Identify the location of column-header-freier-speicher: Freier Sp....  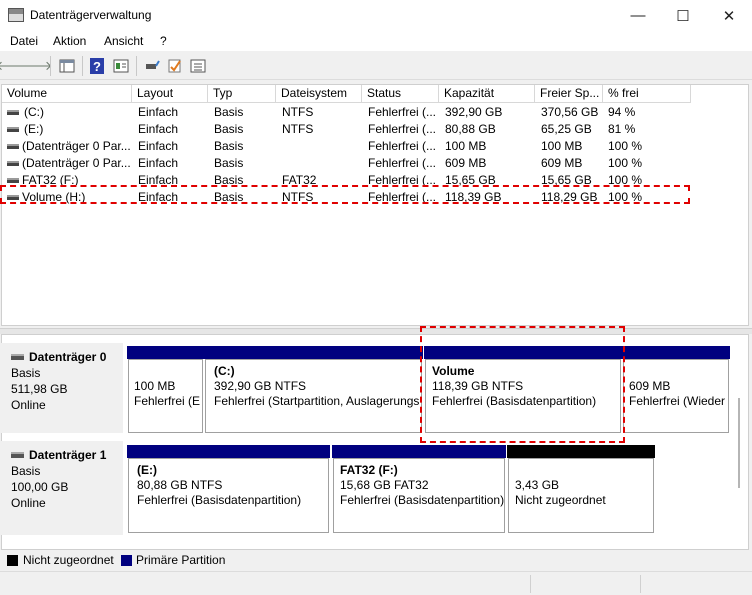
(569, 94).